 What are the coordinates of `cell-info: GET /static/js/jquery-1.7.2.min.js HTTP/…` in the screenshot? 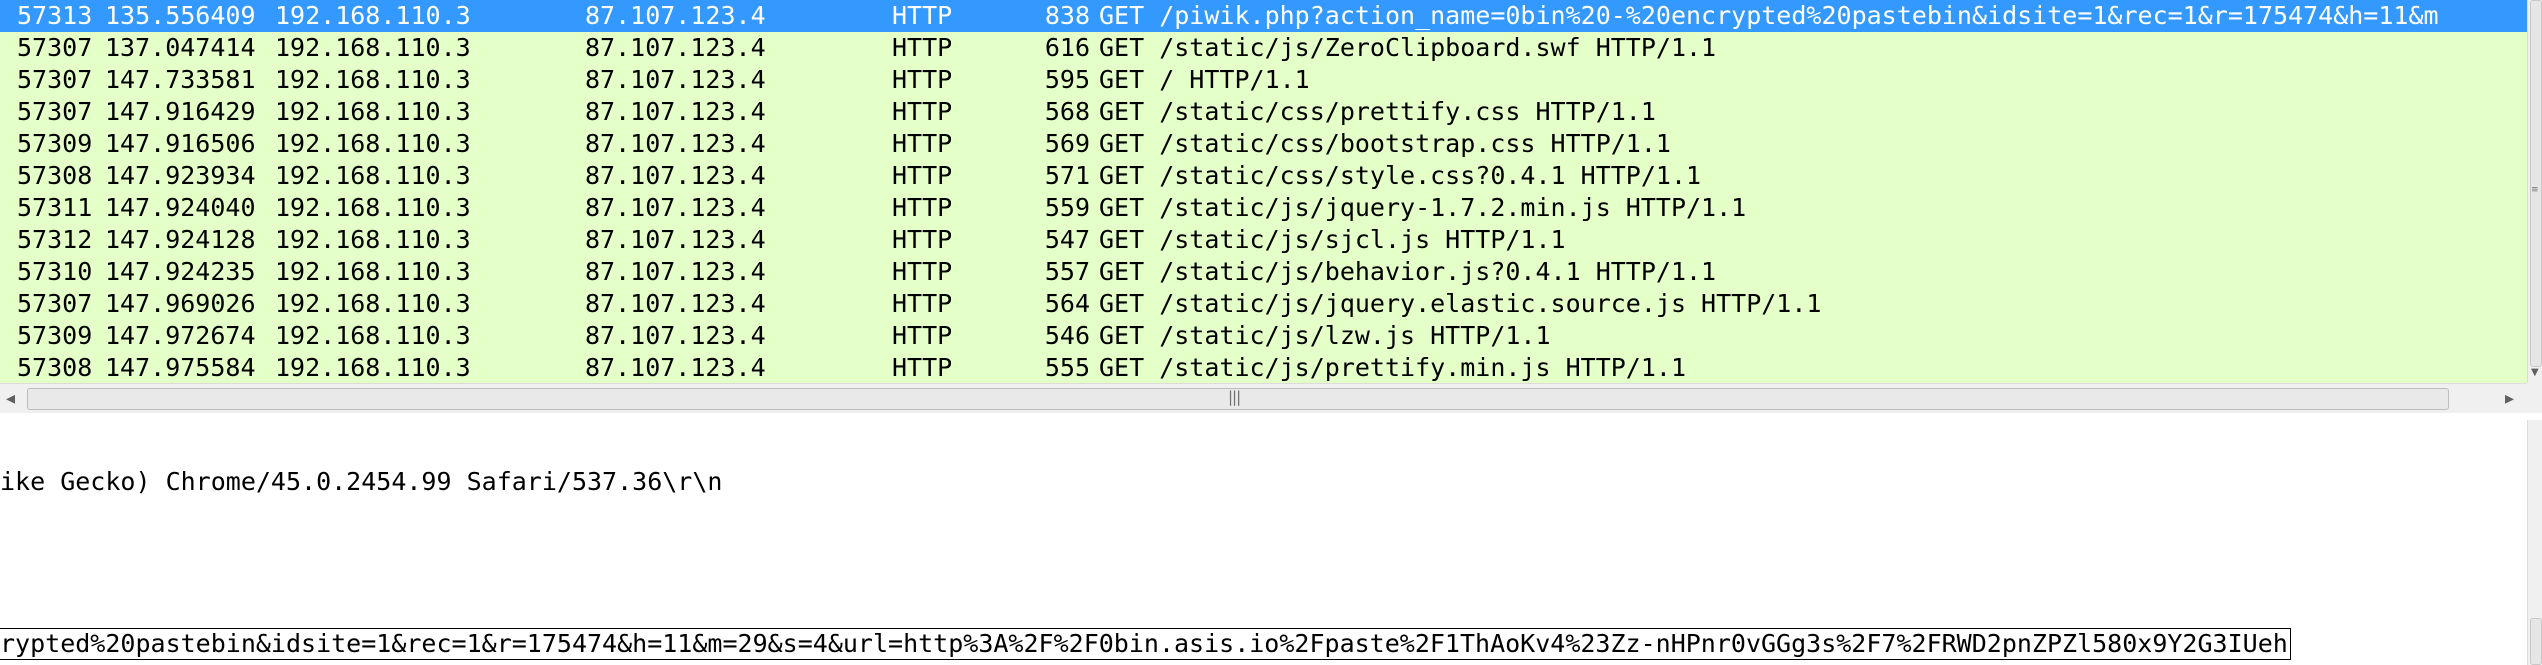 It's located at (1423, 207).